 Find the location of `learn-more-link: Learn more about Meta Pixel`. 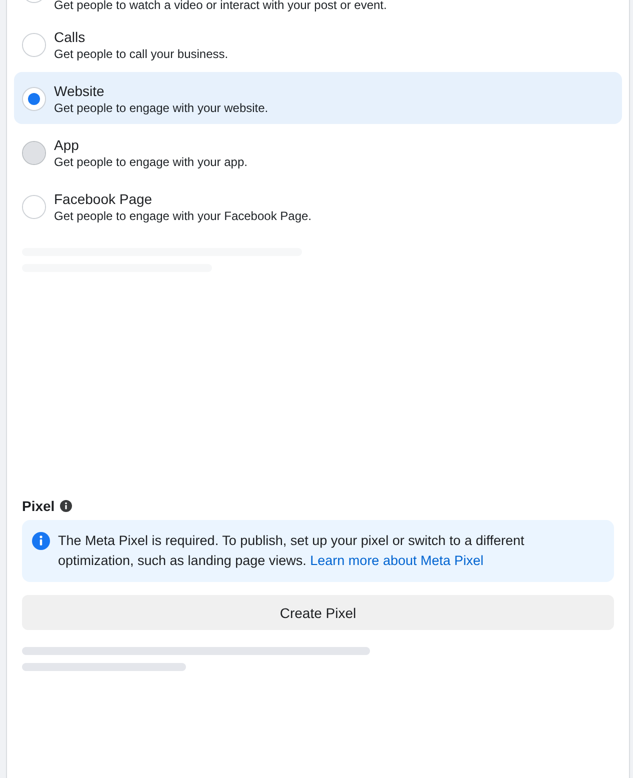

learn-more-link: Learn more about Meta Pixel is located at coordinates (397, 560).